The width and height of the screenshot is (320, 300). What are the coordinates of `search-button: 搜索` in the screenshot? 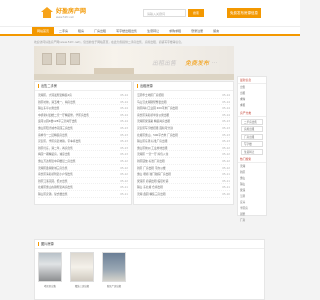 It's located at (196, 13).